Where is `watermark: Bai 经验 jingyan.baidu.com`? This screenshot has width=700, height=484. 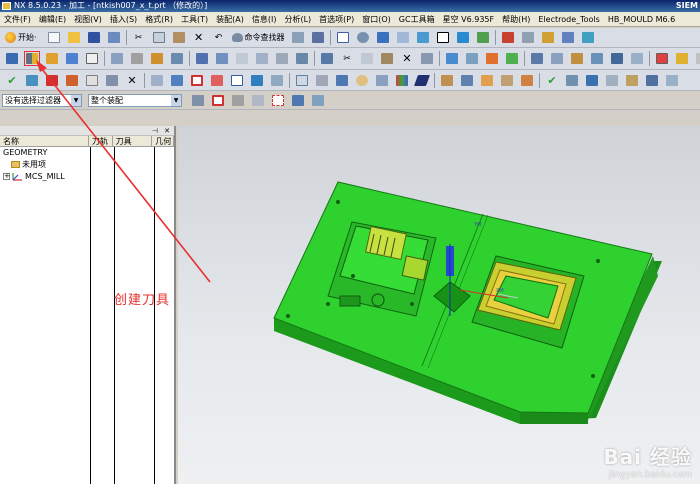 watermark: Bai 经验 jingyan.baidu.com is located at coordinates (647, 460).